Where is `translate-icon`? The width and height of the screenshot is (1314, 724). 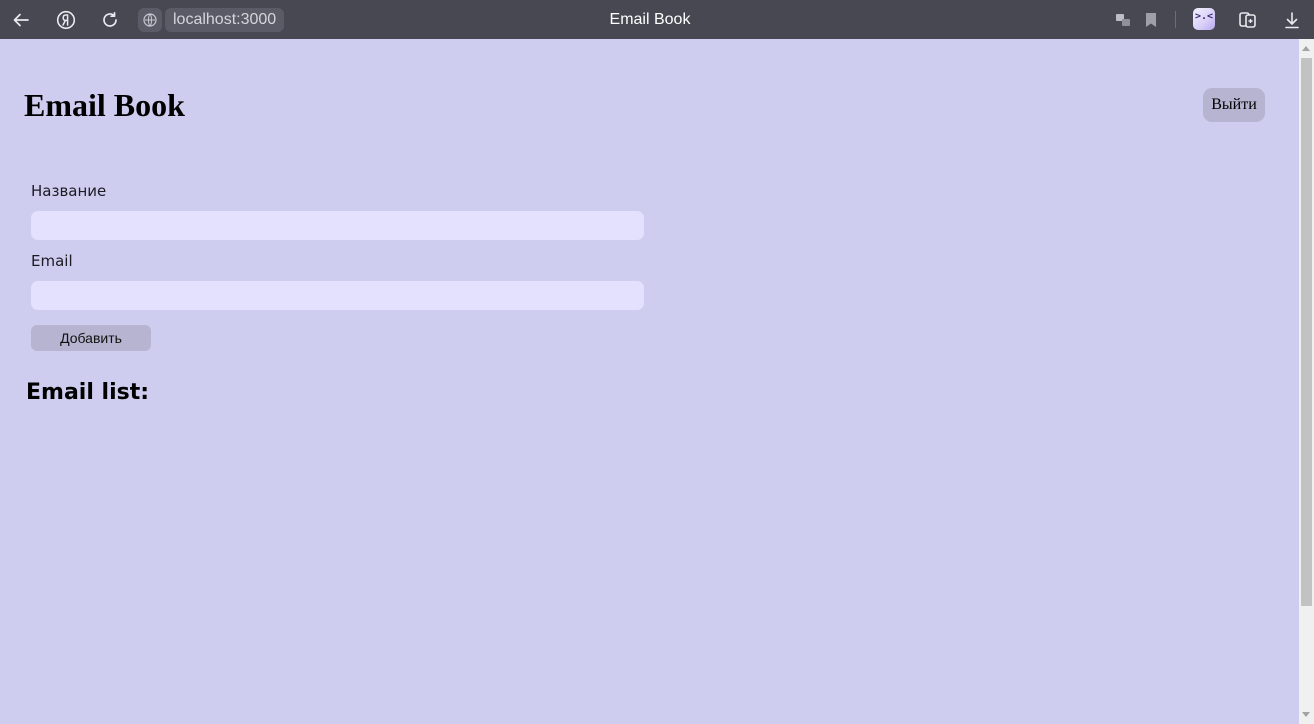 translate-icon is located at coordinates (1123, 20).